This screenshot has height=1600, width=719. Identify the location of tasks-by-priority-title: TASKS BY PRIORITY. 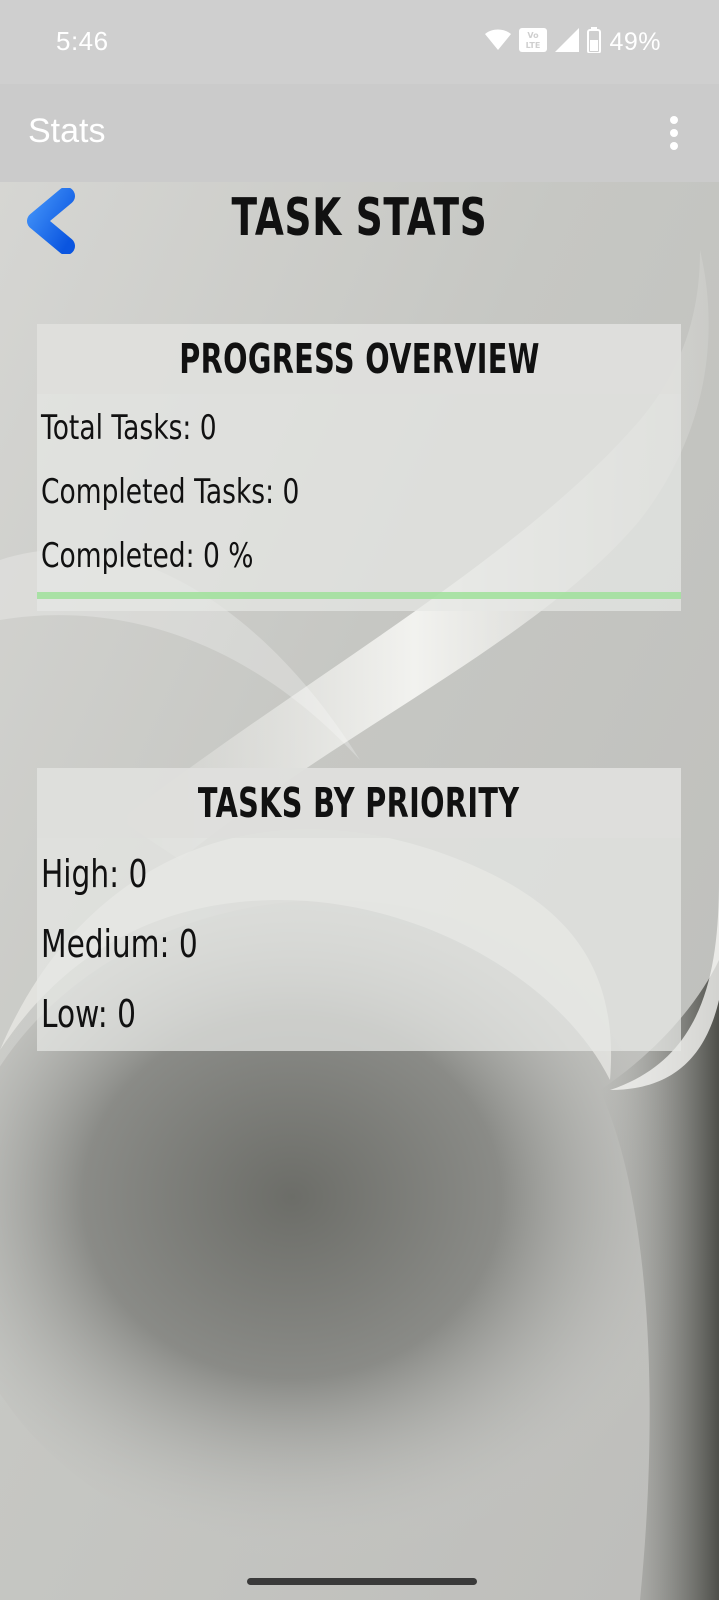
(359, 803).